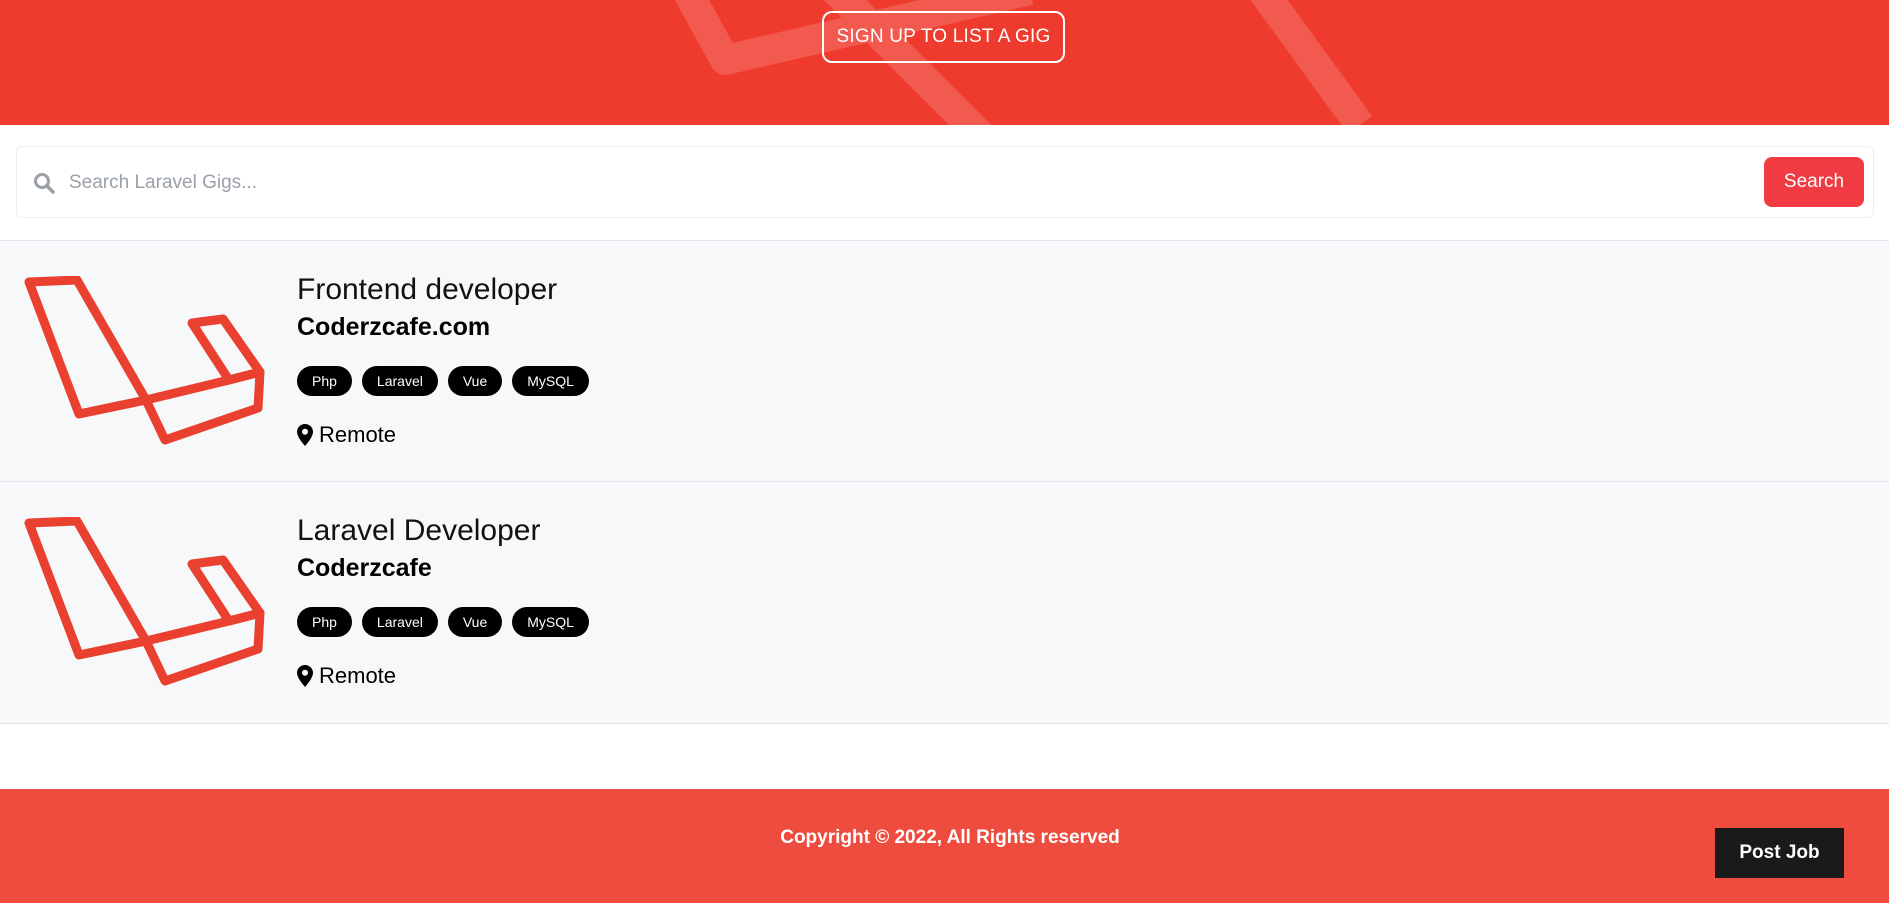 The width and height of the screenshot is (1889, 903). What do you see at coordinates (364, 568) in the screenshot?
I see `gig-company: Coderzcafe` at bounding box center [364, 568].